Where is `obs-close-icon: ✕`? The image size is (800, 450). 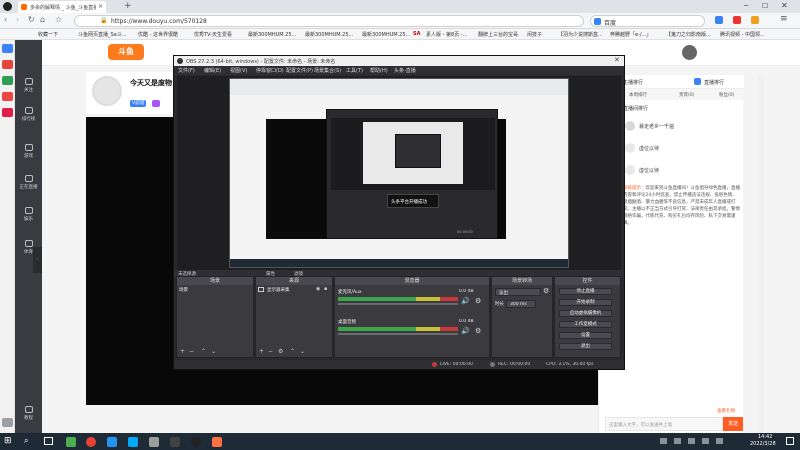 obs-close-icon: ✕ is located at coordinates (617, 60).